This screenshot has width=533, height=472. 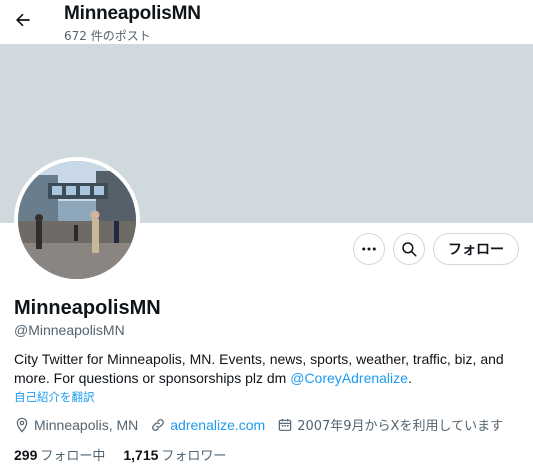 I want to click on more-dots-icon, so click(x=369, y=249).